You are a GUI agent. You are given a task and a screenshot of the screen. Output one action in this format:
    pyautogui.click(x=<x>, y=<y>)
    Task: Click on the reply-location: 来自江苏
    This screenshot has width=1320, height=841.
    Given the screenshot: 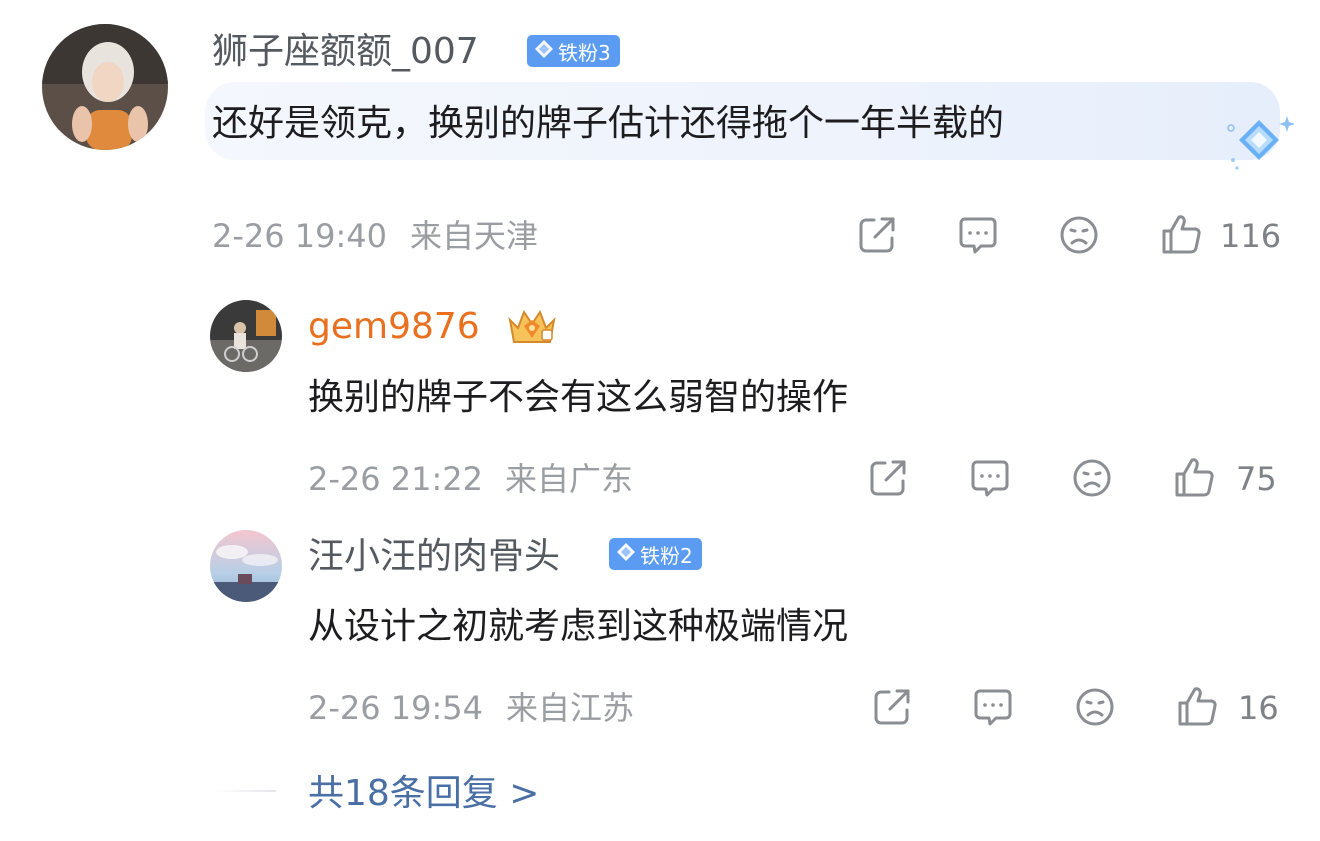 What is the action you would take?
    pyautogui.click(x=570, y=708)
    